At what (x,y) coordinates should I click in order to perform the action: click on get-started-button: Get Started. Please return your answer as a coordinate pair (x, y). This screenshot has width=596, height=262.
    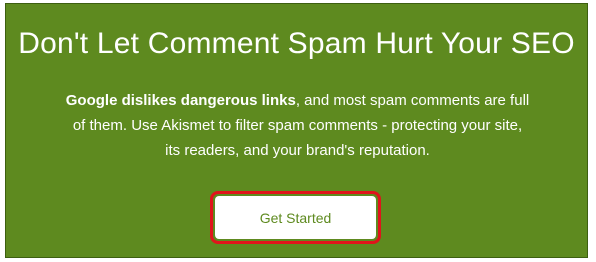
    Looking at the image, I should click on (295, 217).